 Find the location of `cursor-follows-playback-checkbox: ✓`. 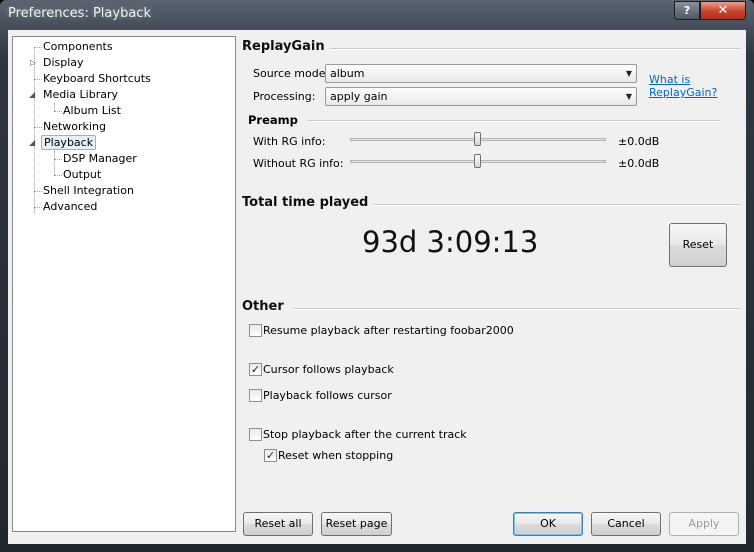

cursor-follows-playback-checkbox: ✓ is located at coordinates (255, 369).